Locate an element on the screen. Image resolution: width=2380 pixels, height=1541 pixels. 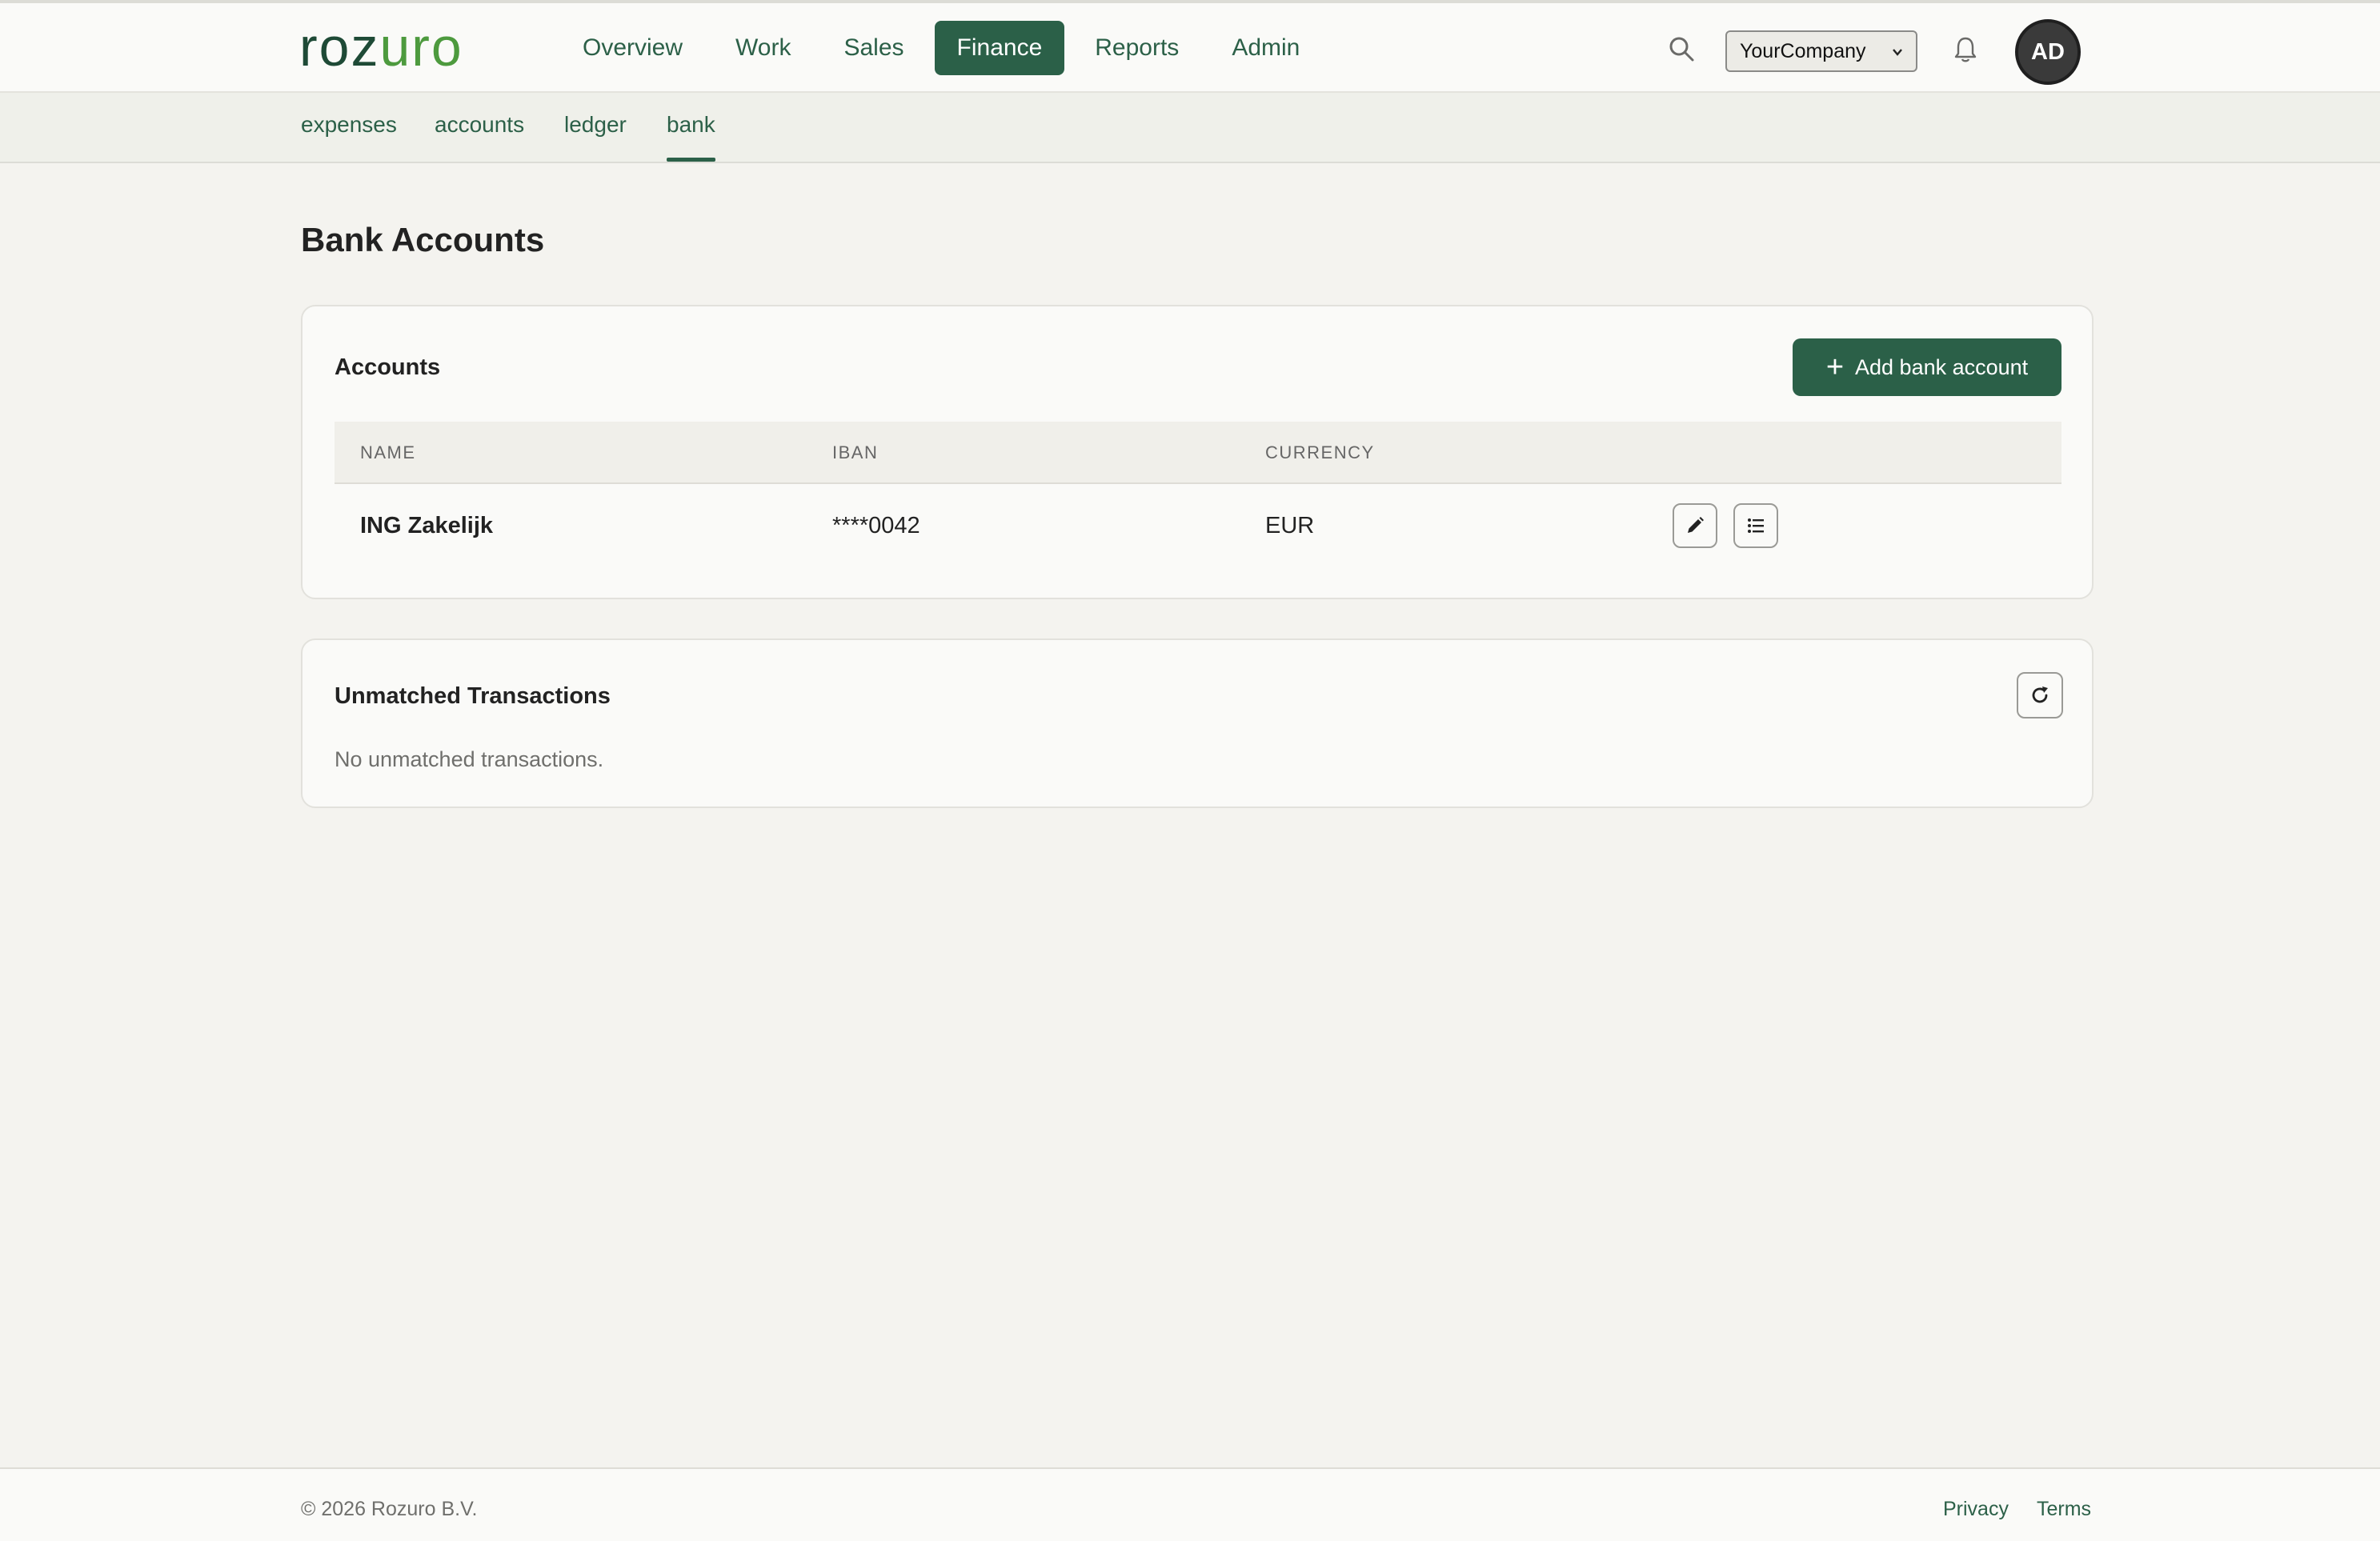
accounts-card-title: Accounts is located at coordinates (388, 367).